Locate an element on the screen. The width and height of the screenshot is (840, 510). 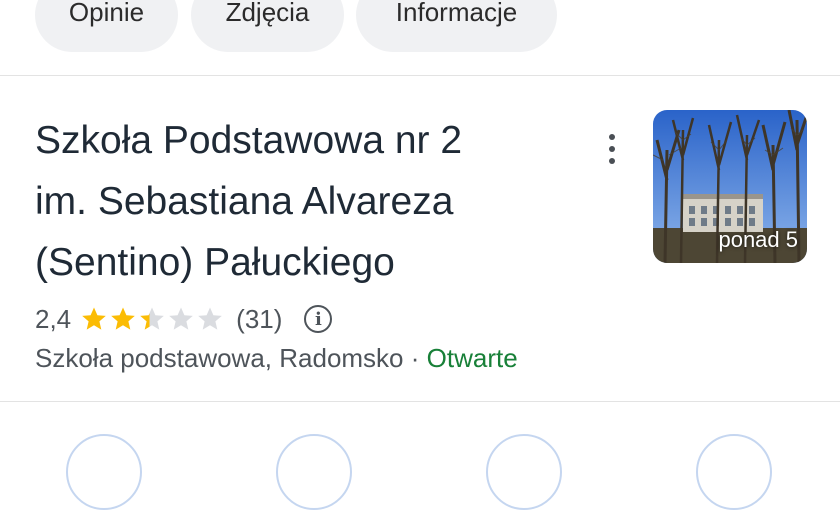
rating-value: 2,4 is located at coordinates (53, 318).